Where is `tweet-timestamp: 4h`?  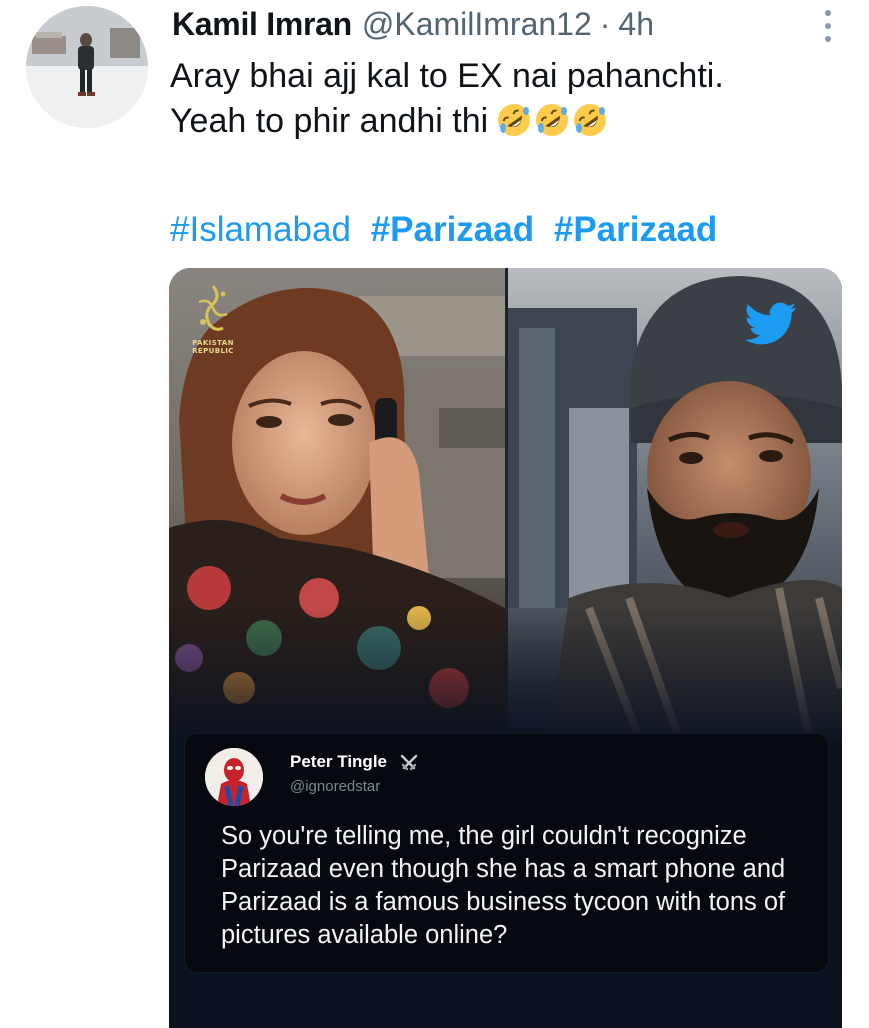 tweet-timestamp: 4h is located at coordinates (636, 24).